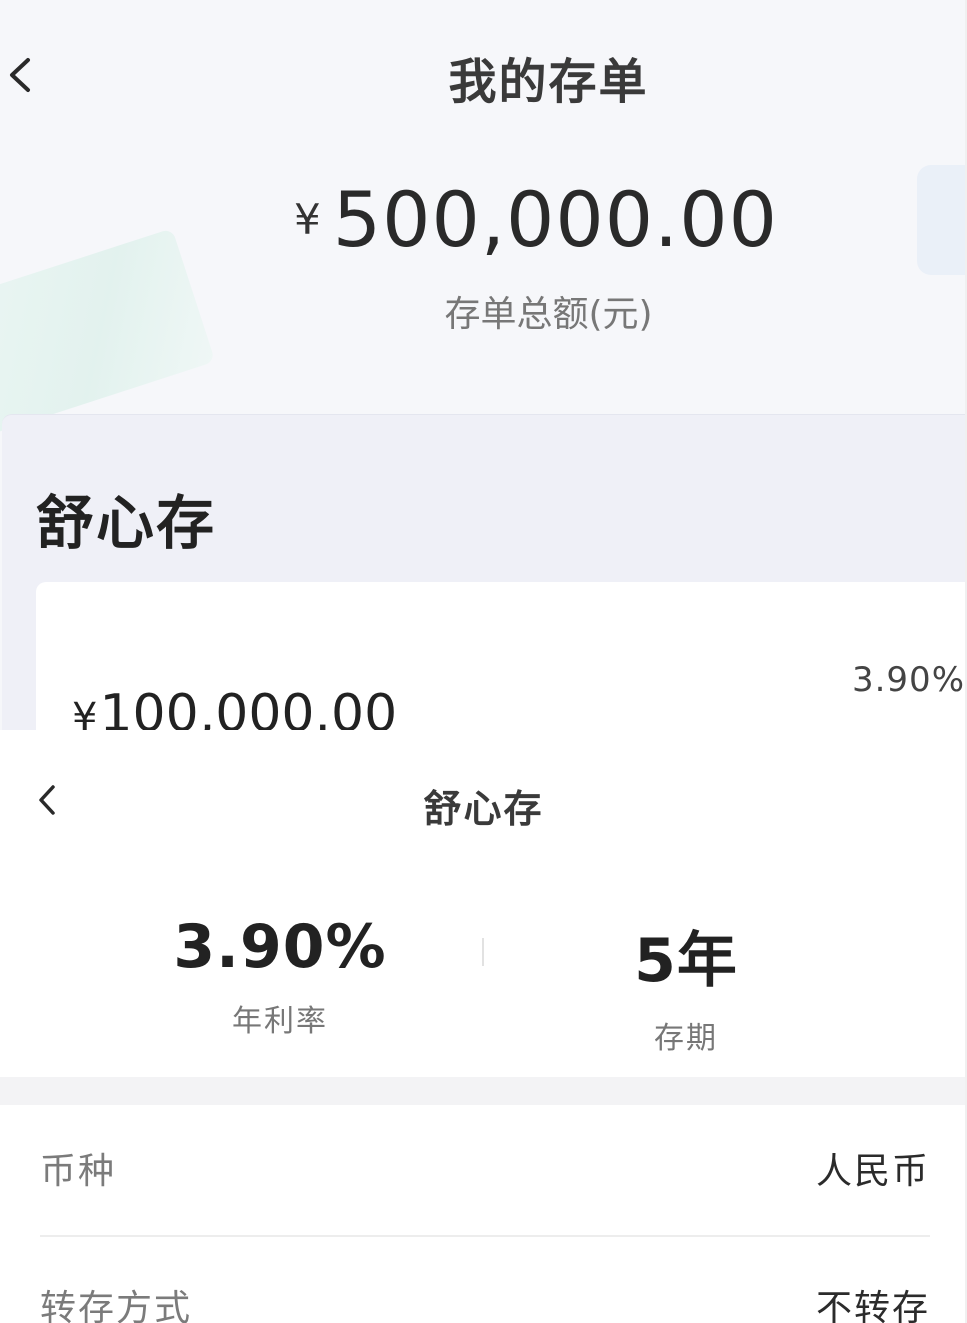  What do you see at coordinates (280, 1021) in the screenshot?
I see `annual-rate-label: 年利率` at bounding box center [280, 1021].